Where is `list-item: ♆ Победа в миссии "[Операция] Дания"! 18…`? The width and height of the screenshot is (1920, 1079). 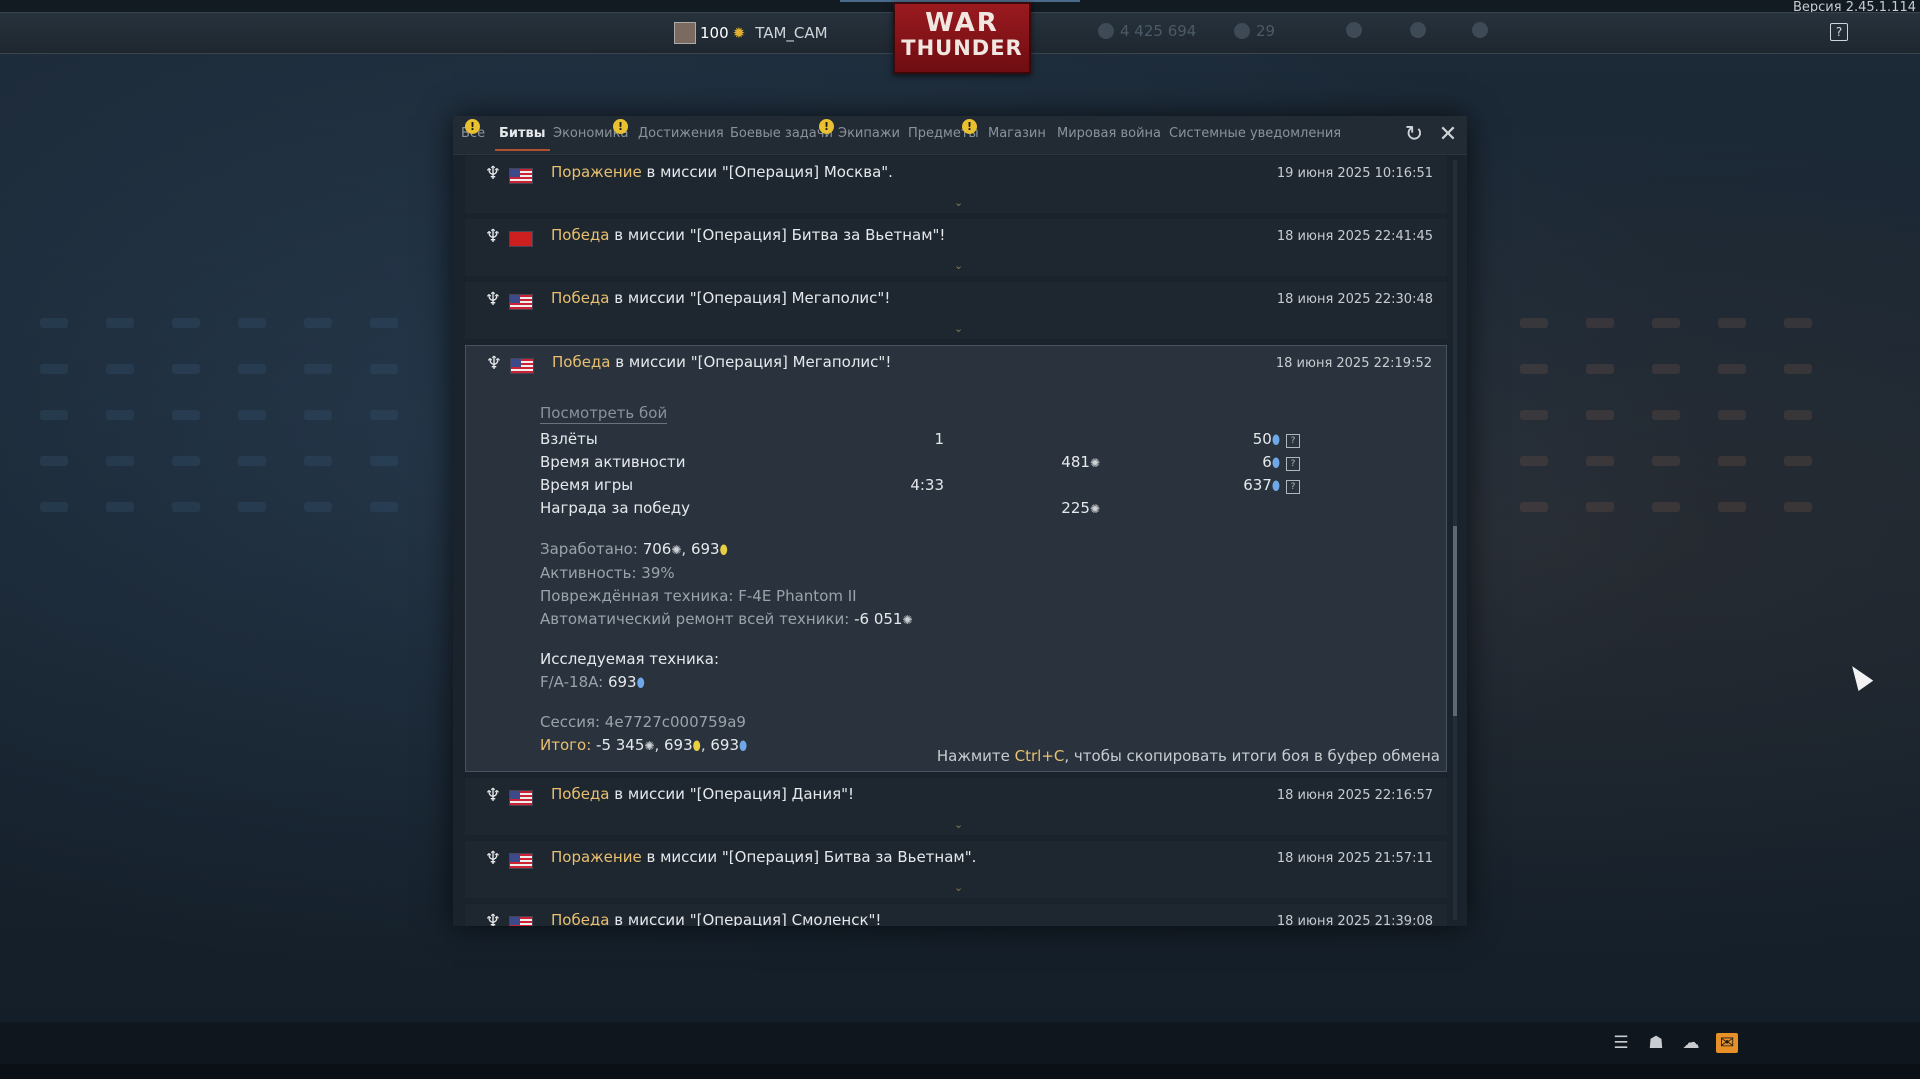
list-item: ♆ Победа в миссии "[Операция] Дания"! 18… is located at coordinates (956, 806).